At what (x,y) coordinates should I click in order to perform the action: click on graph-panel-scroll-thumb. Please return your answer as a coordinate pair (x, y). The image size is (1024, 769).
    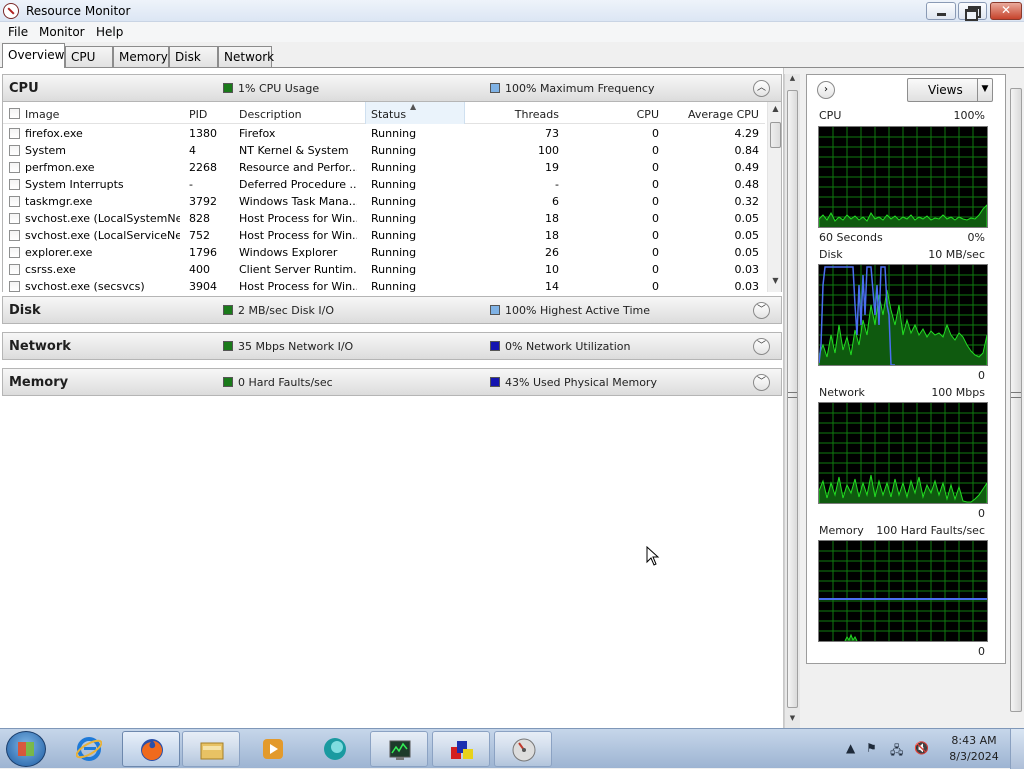
    Looking at the image, I should click on (1016, 400).